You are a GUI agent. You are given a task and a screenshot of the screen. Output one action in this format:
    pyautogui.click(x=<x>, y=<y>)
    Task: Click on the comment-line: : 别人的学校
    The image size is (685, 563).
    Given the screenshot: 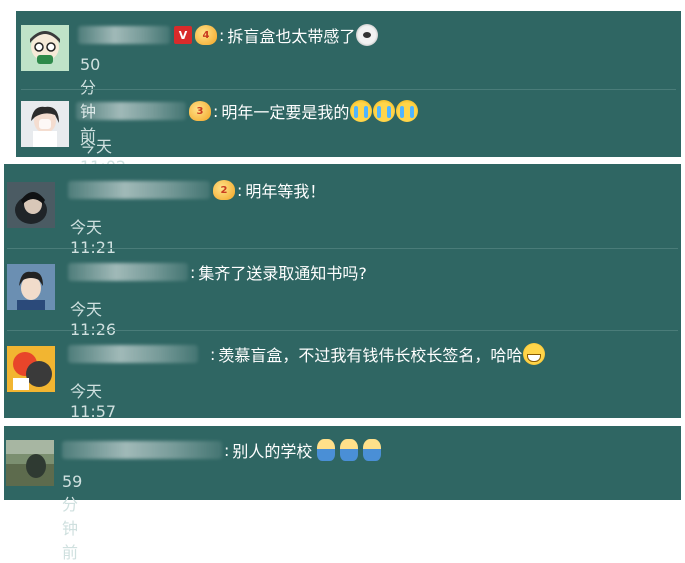 What is the action you would take?
    pyautogui.click(x=222, y=450)
    